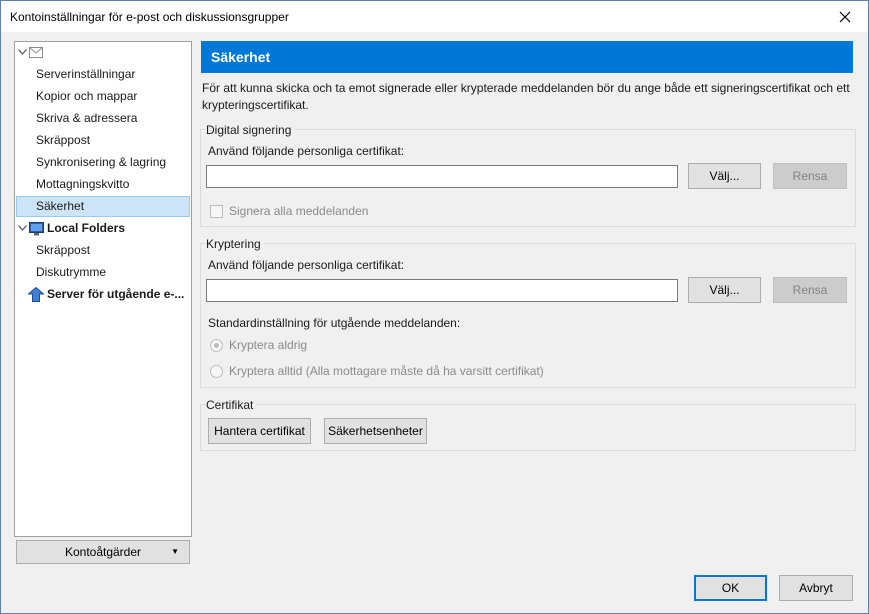  I want to click on tree-item-copies-folders: Kopior och mappar, so click(103, 96).